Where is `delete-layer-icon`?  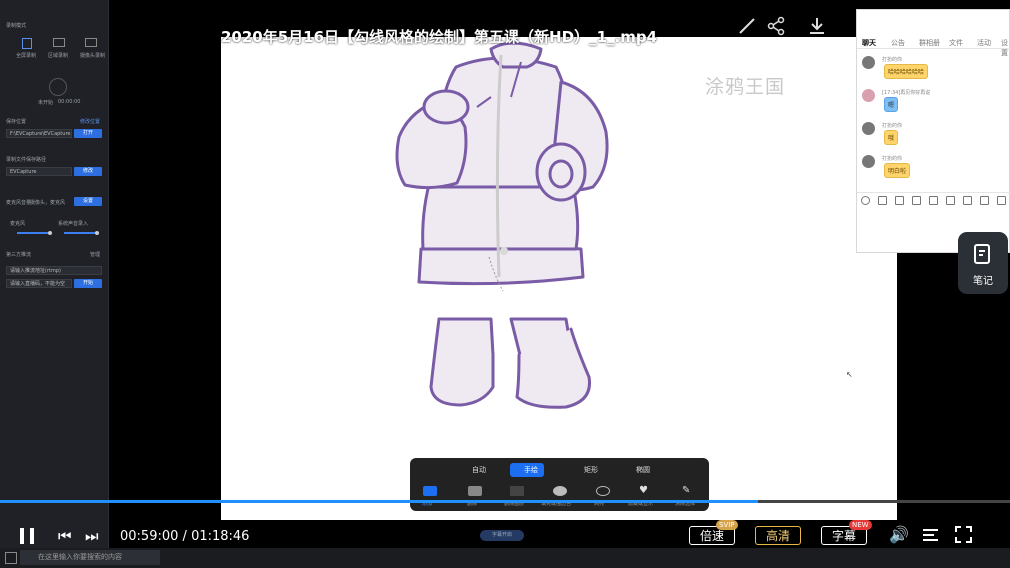
delete-layer-icon is located at coordinates (517, 491).